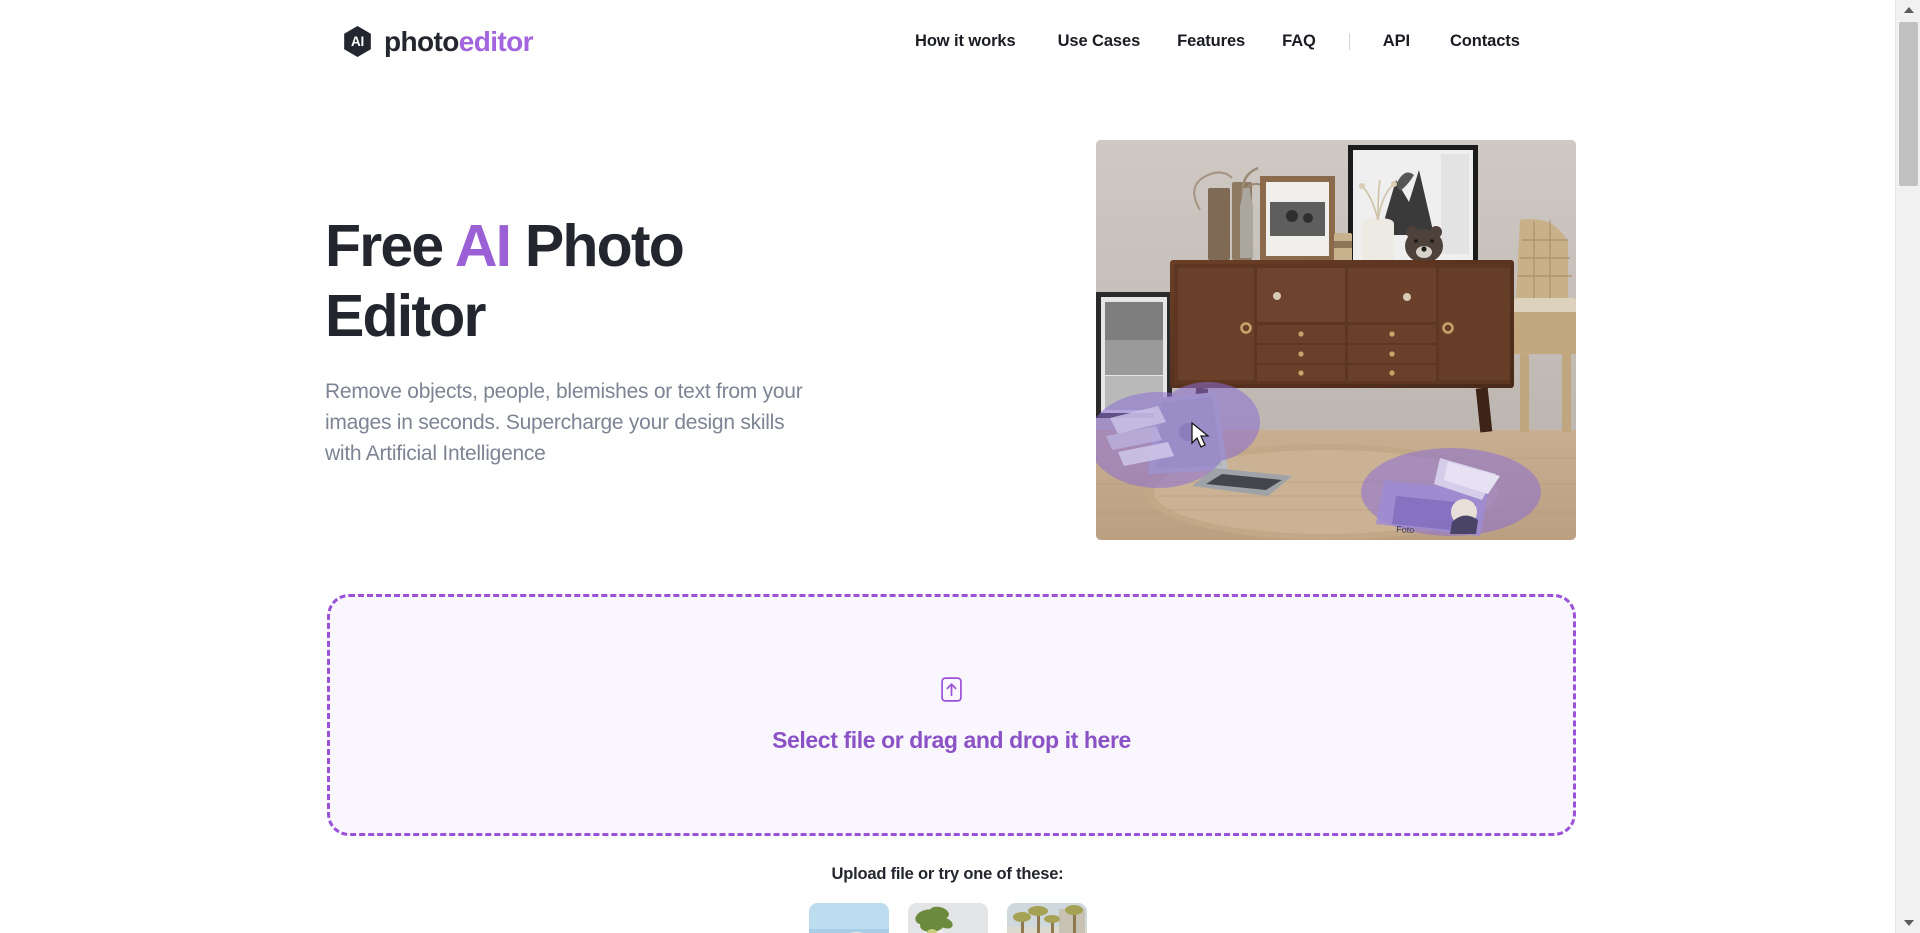  I want to click on sample-thumbnails, so click(947, 918).